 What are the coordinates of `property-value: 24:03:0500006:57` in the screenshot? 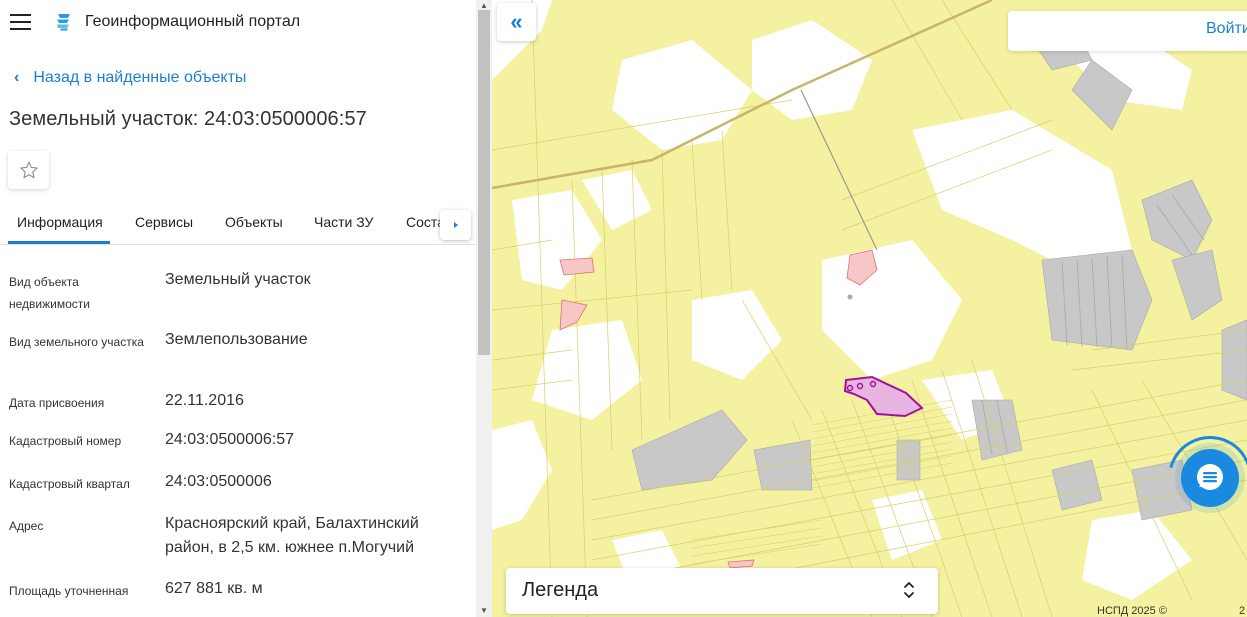 It's located at (230, 439).